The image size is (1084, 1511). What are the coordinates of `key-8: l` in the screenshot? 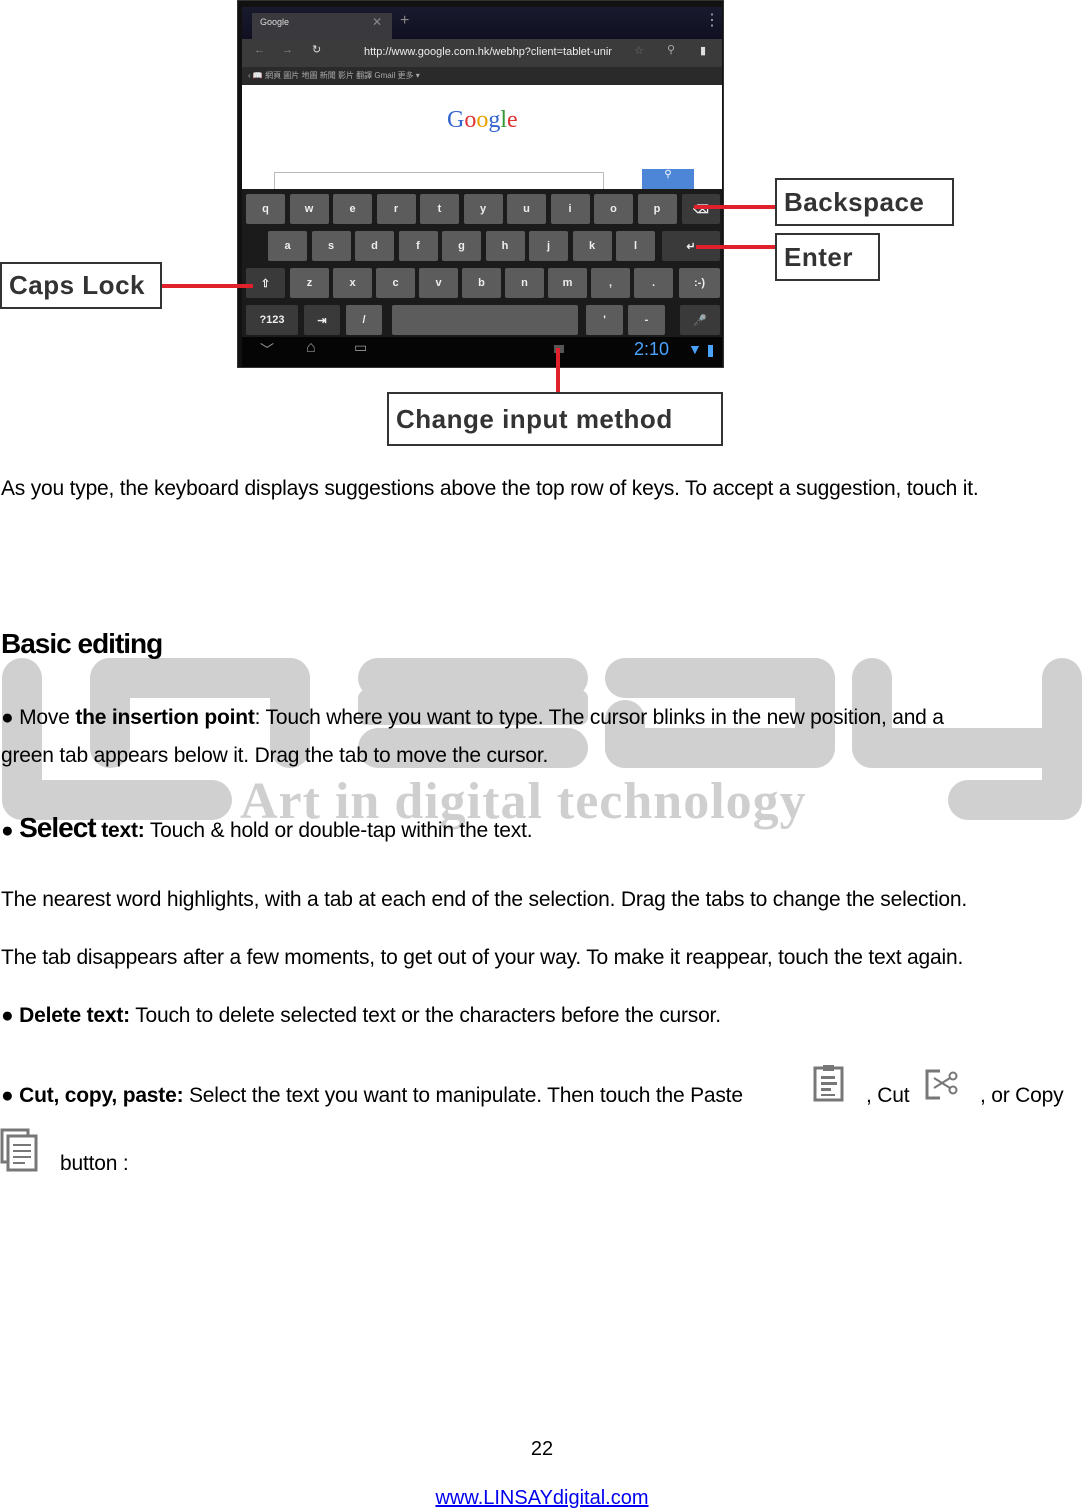 It's located at (635, 246).